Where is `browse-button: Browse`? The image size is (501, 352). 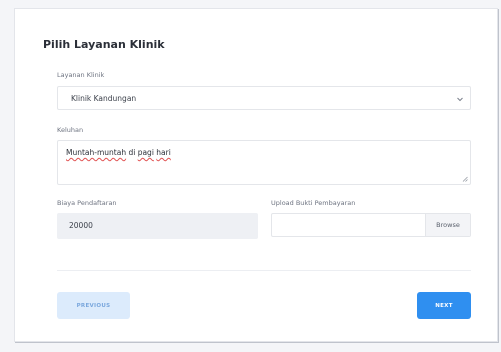
browse-button: Browse is located at coordinates (447, 225).